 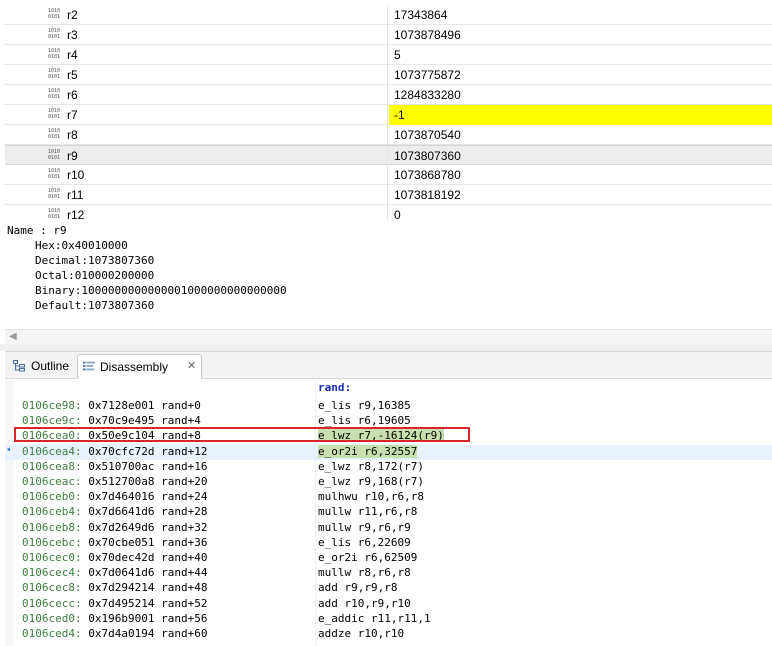 What do you see at coordinates (114, 496) in the screenshot?
I see `instruction-address: 0106ceb0: 0x7d464016 rand+24` at bounding box center [114, 496].